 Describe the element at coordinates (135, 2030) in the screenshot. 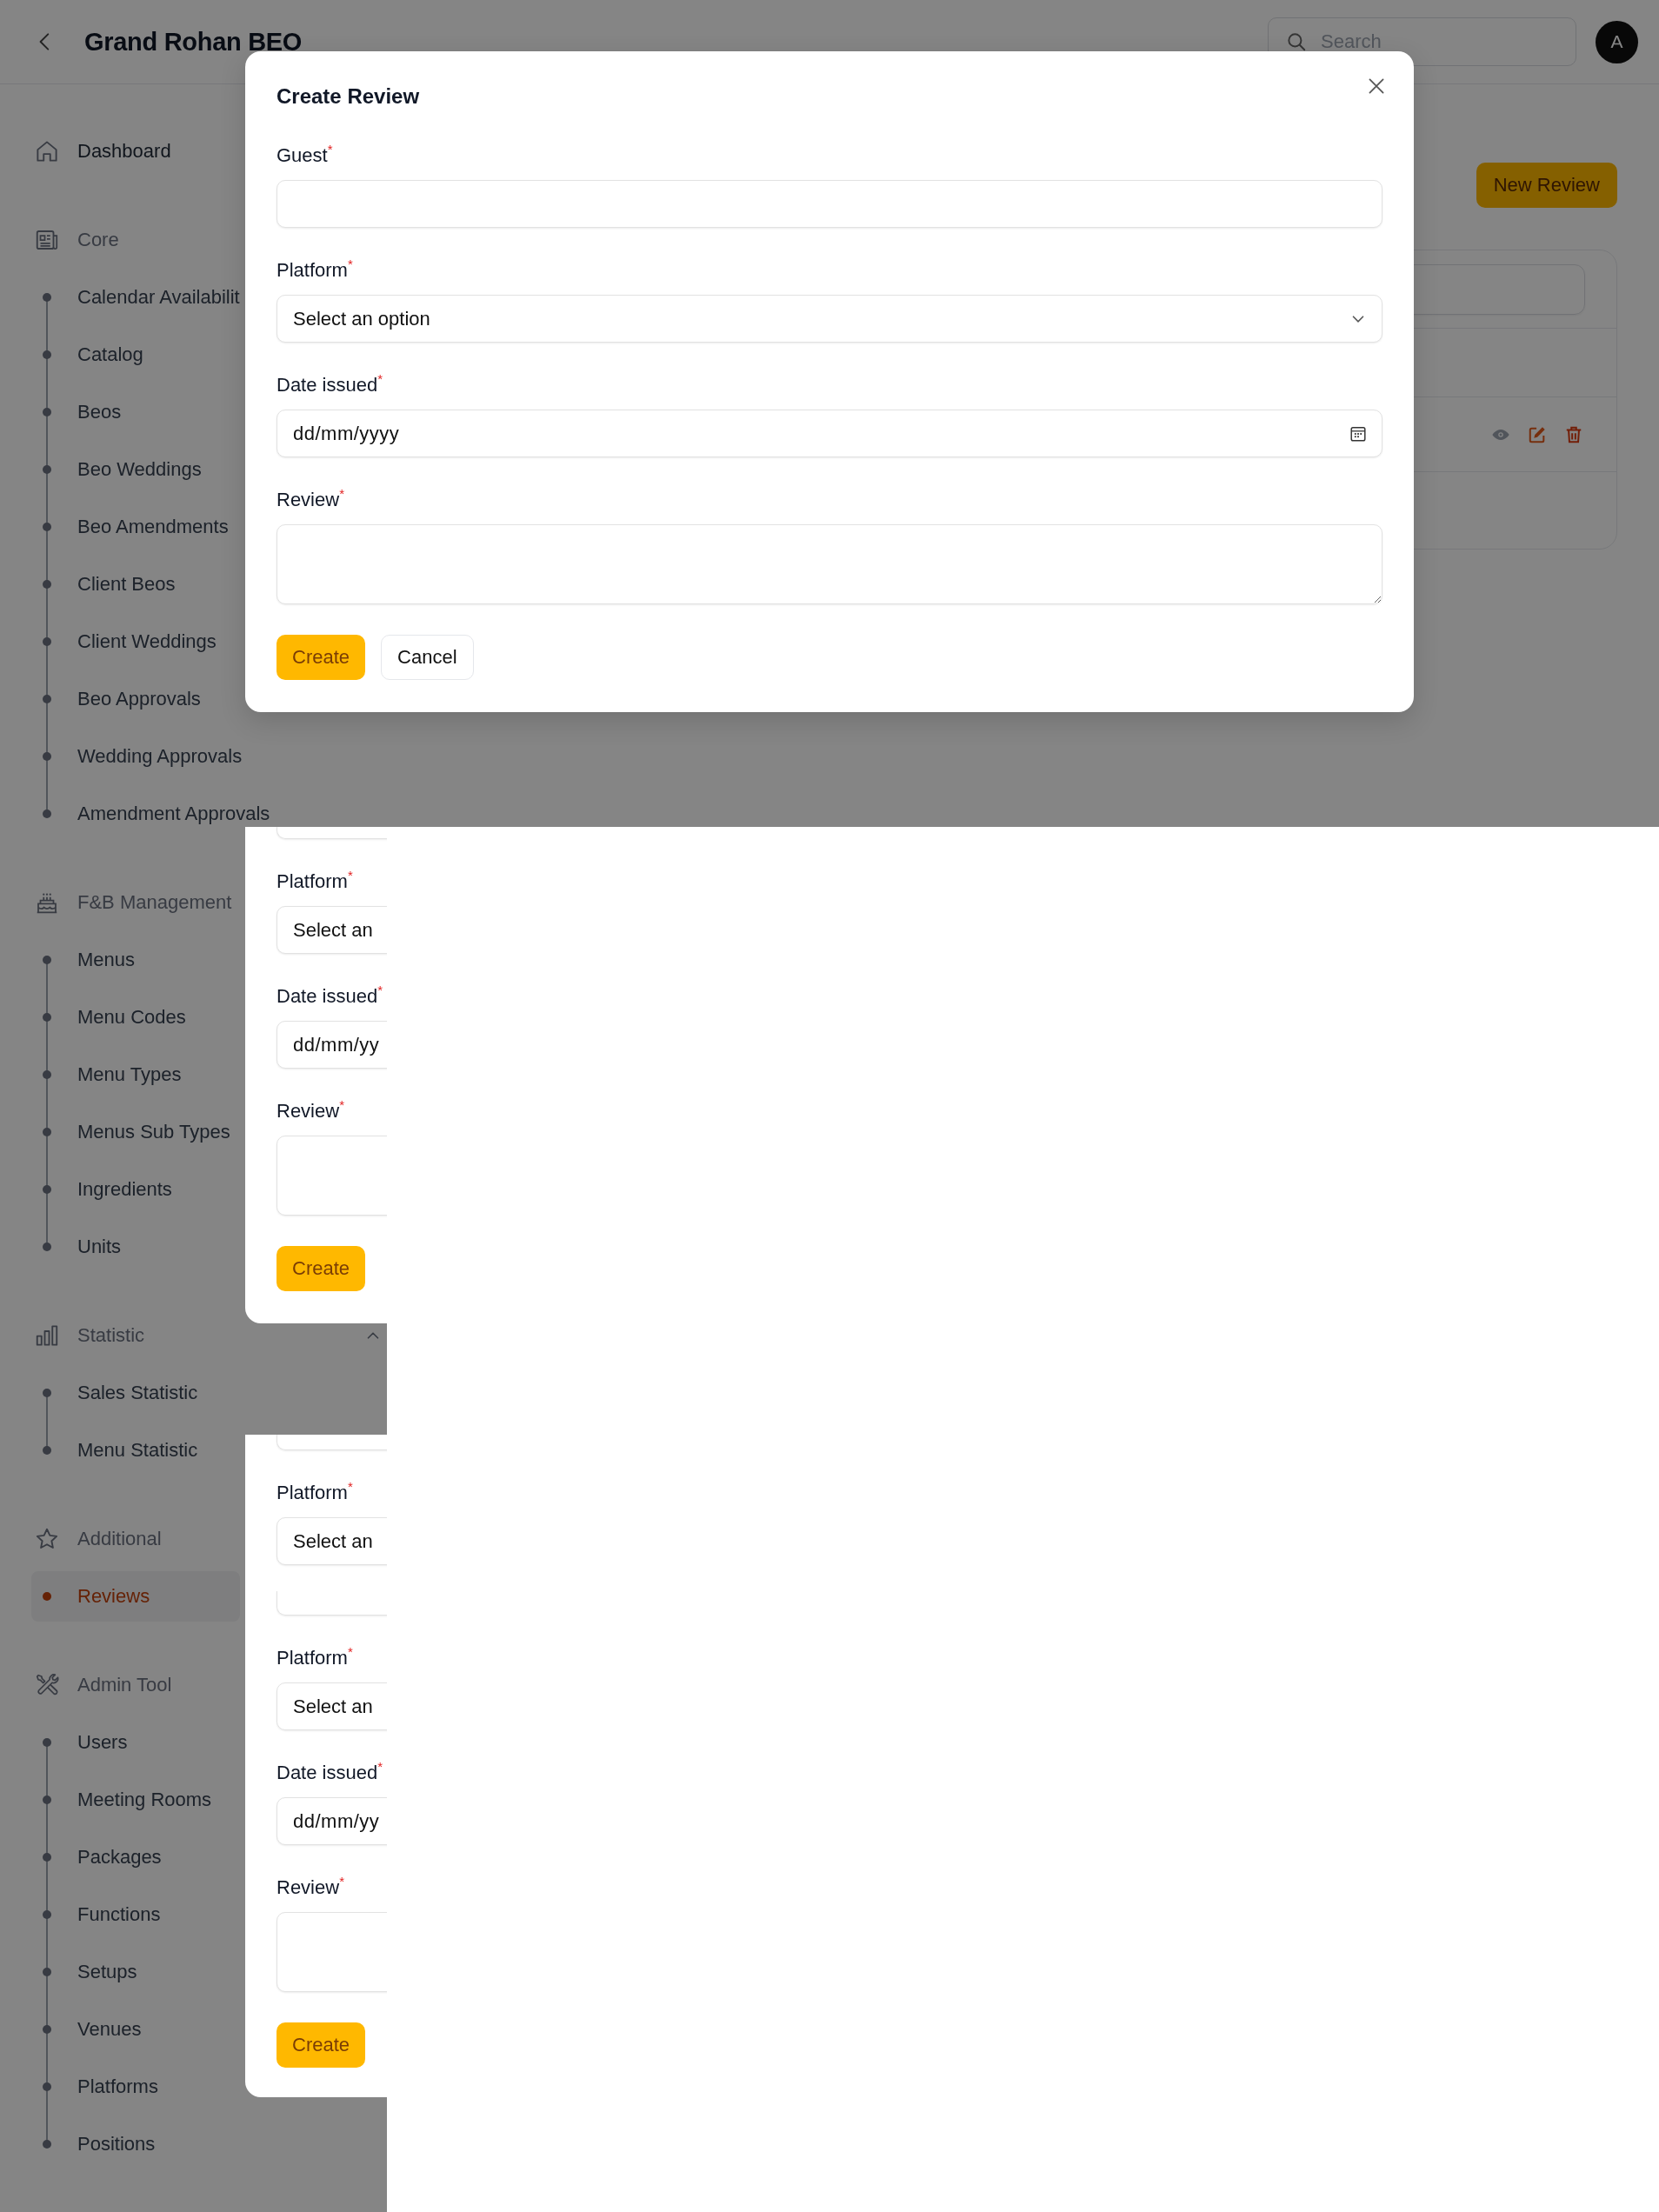

I see `sidebar-item: Venues` at that location.